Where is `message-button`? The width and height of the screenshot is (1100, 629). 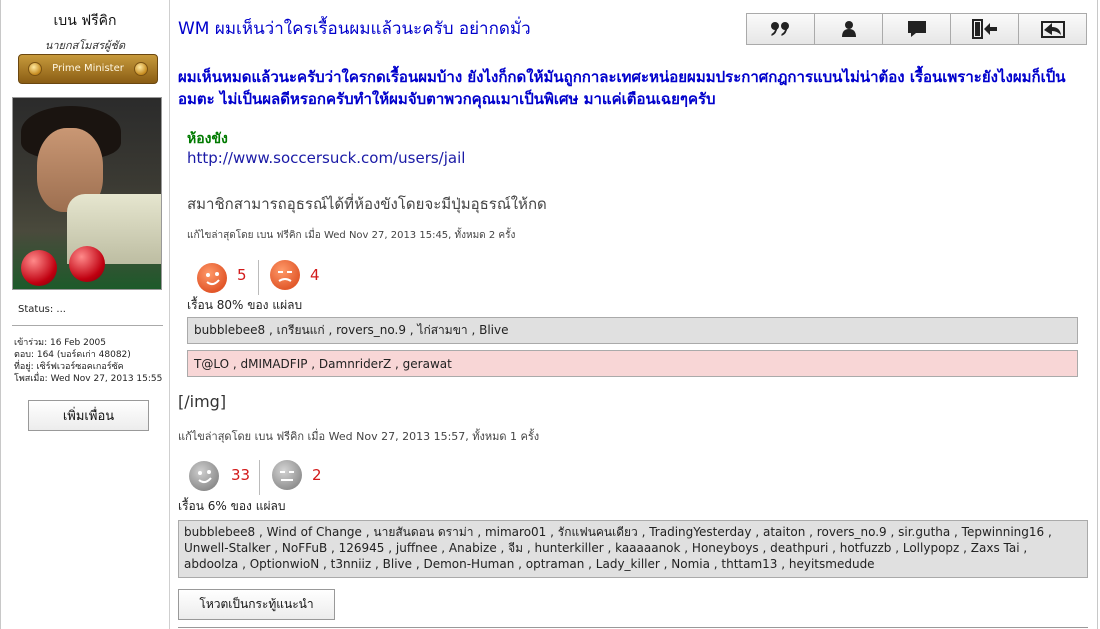 message-button is located at coordinates (916, 29).